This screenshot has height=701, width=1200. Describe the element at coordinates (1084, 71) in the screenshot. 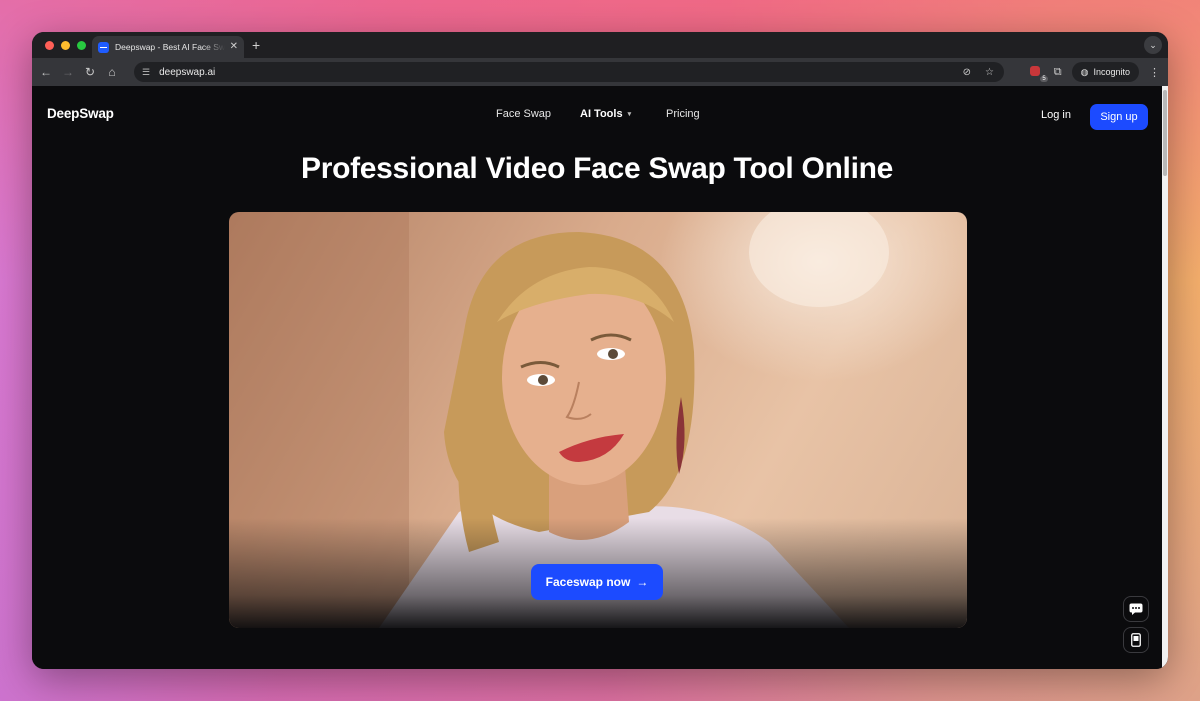

I see `incognito-icon: ◍` at that location.